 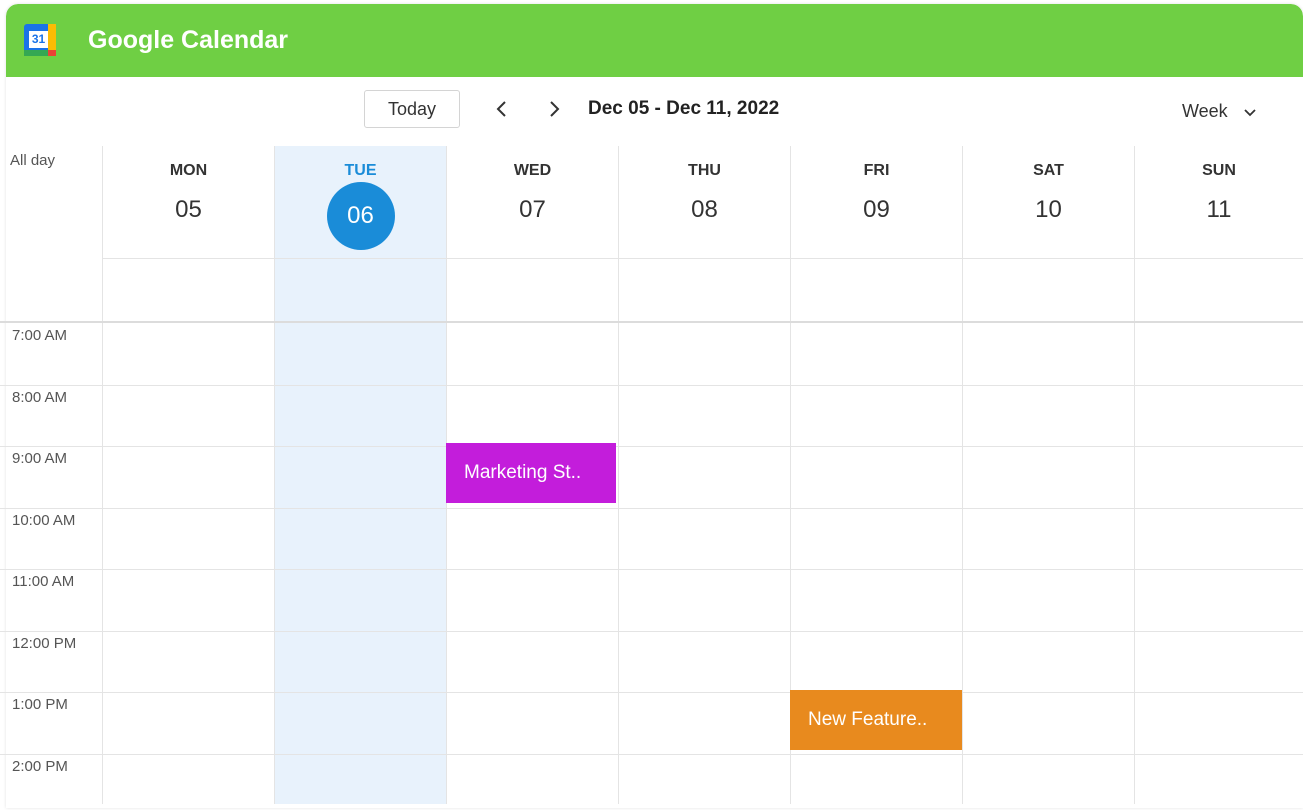 I want to click on chevron-down-icon, so click(x=1250, y=112).